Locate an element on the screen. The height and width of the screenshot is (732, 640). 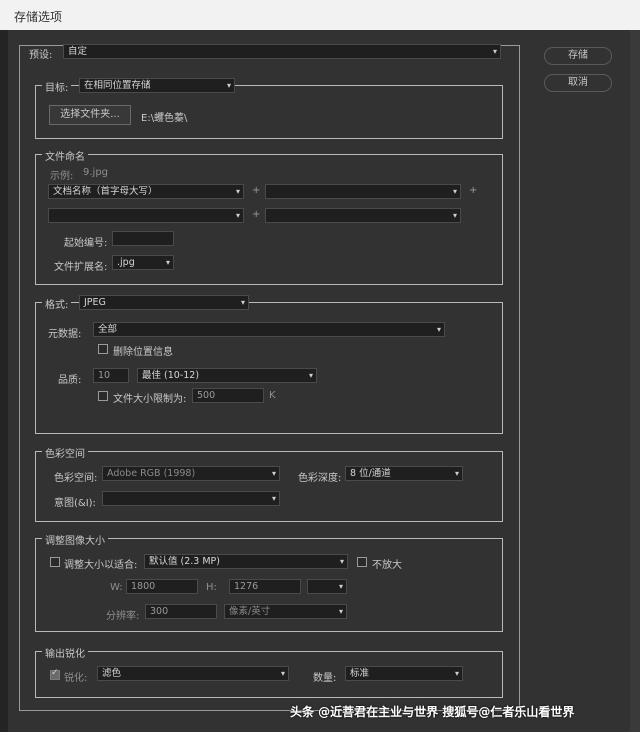
limit-size-checkbox is located at coordinates (103, 396).